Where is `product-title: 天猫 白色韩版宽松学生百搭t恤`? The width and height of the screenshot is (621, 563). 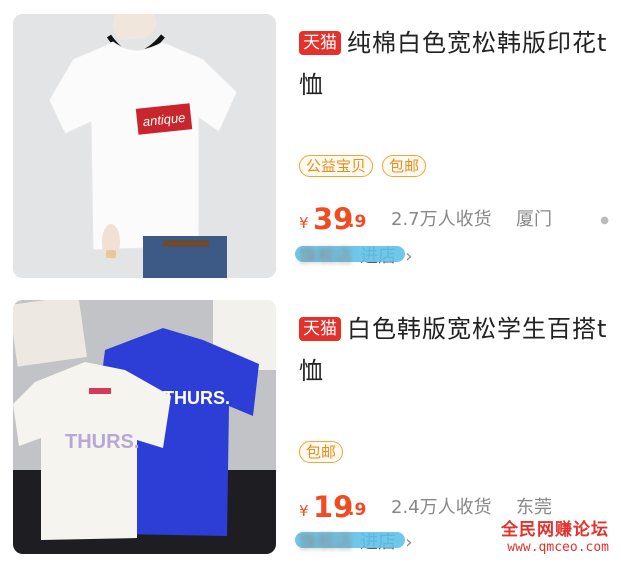 product-title: 天猫 白色韩版宽松学生百搭t恤 is located at coordinates (455, 350).